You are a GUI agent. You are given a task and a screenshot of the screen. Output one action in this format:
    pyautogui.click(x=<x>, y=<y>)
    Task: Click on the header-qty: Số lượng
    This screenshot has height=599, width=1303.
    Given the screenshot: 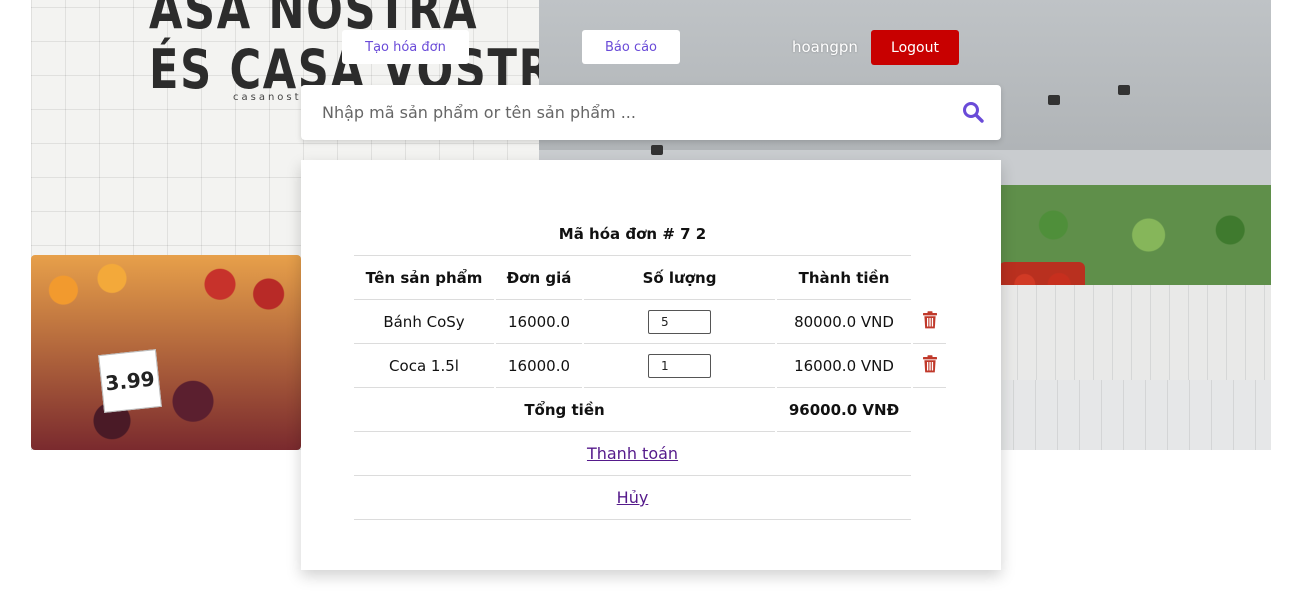 What is the action you would take?
    pyautogui.click(x=679, y=278)
    